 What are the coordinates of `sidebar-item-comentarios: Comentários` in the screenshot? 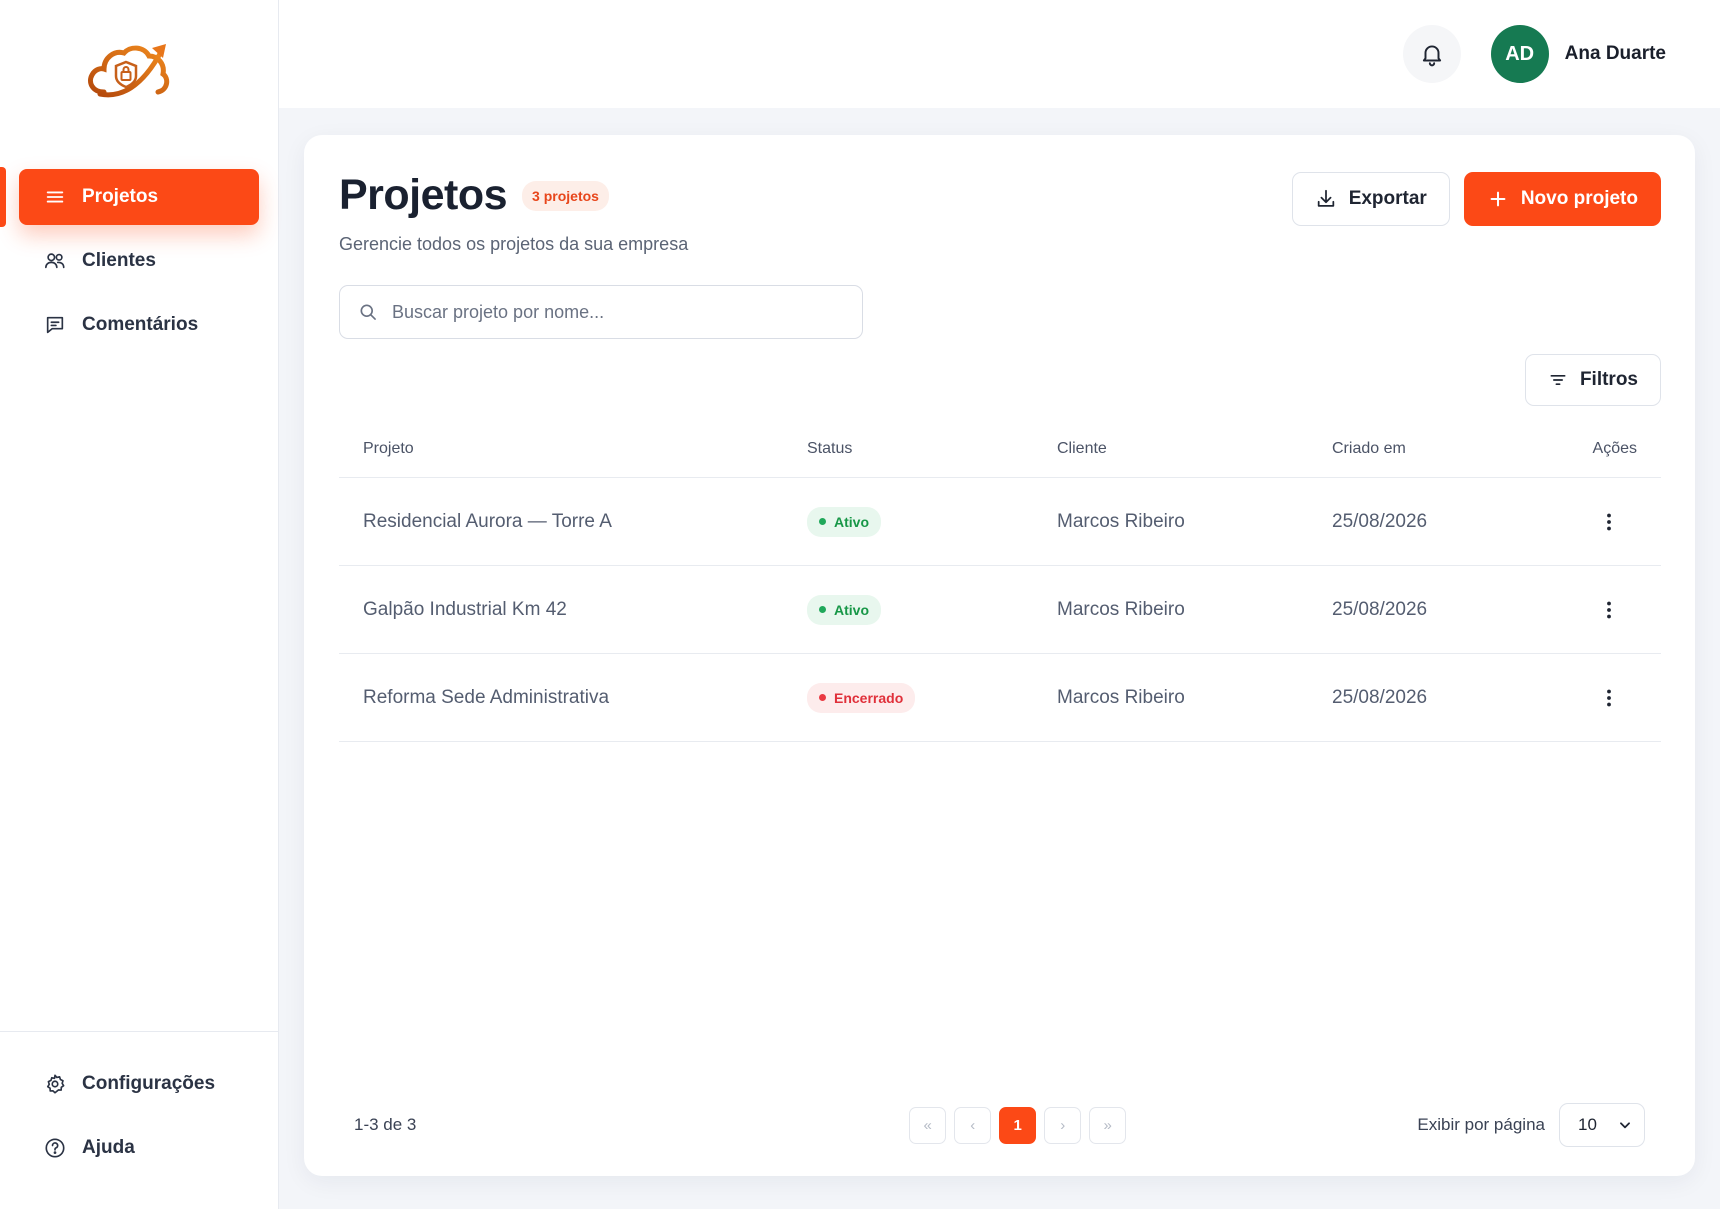 It's located at (139, 325).